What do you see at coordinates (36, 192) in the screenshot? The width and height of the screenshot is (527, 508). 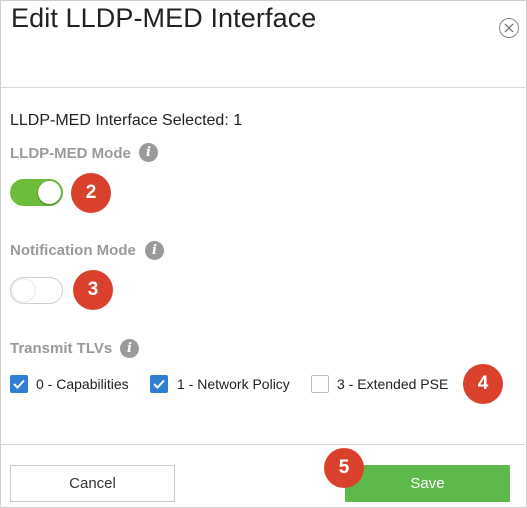 I see `lldp-med-mode-toggle` at bounding box center [36, 192].